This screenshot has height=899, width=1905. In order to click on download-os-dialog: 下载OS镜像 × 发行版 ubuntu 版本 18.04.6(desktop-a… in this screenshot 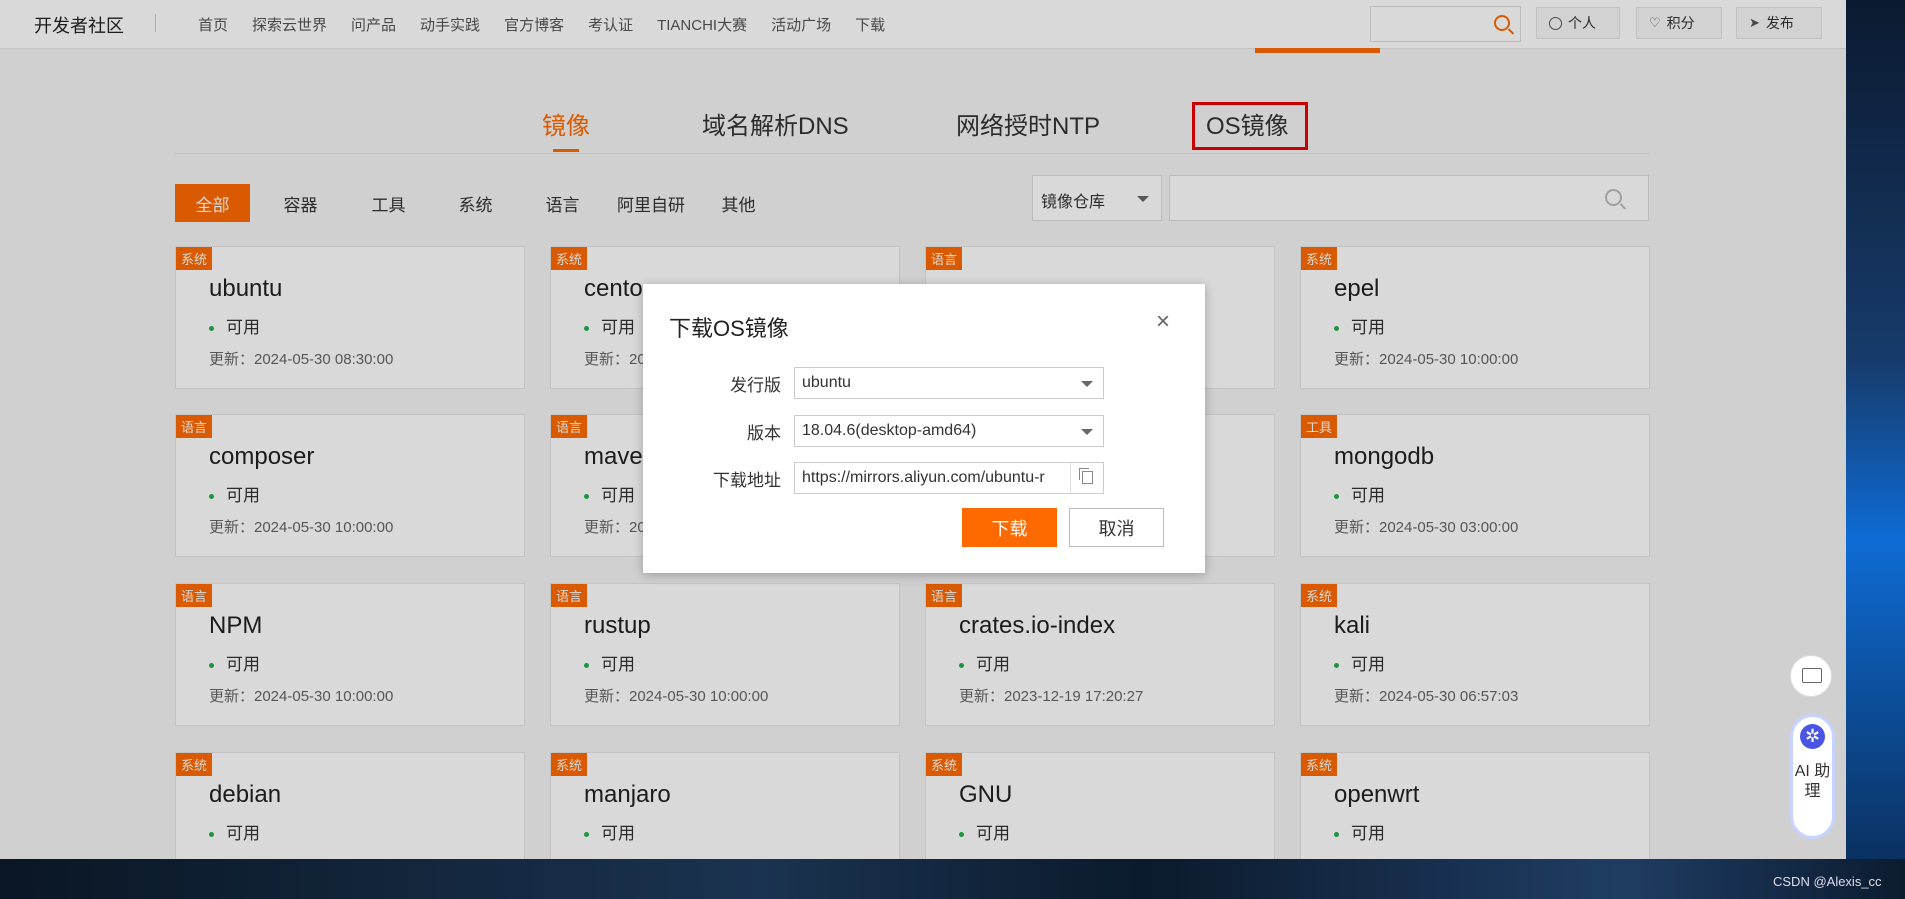, I will do `click(924, 428)`.